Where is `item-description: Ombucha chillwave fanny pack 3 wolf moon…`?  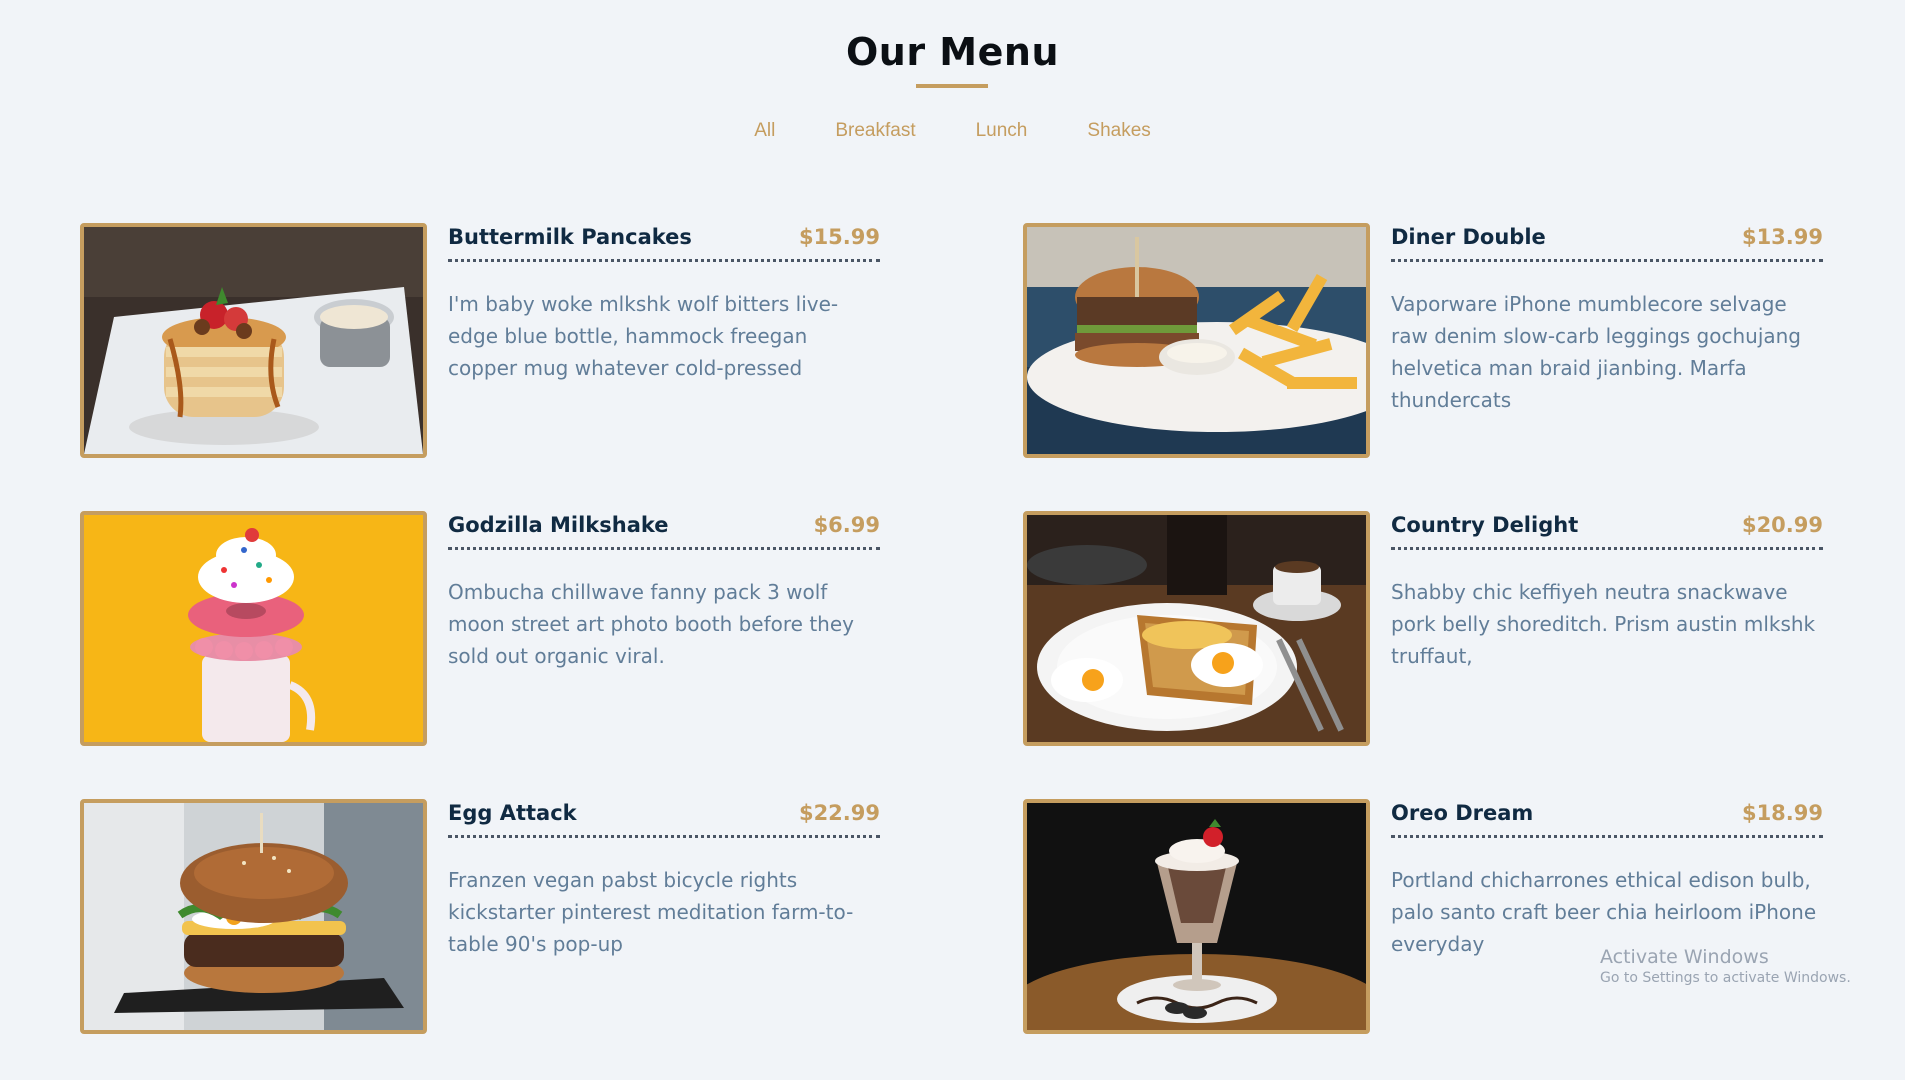
item-description: Ombucha chillwave fanny pack 3 wolf moon… is located at coordinates (651, 624).